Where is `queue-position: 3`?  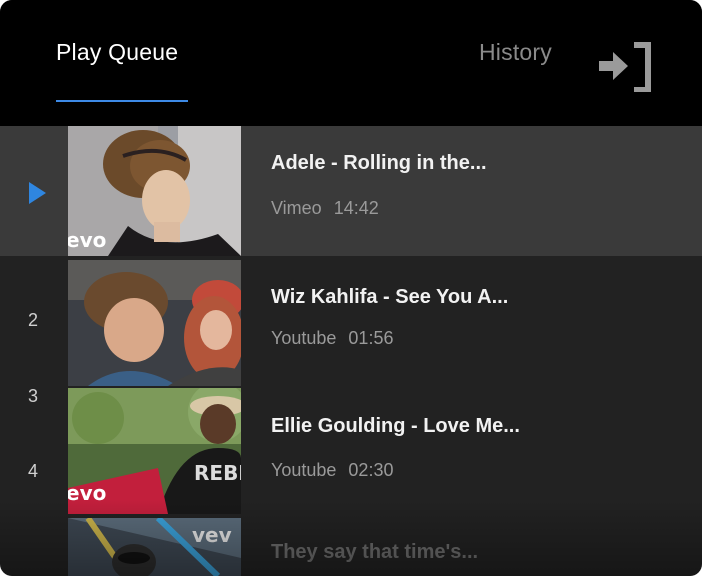 queue-position: 3 is located at coordinates (32, 396).